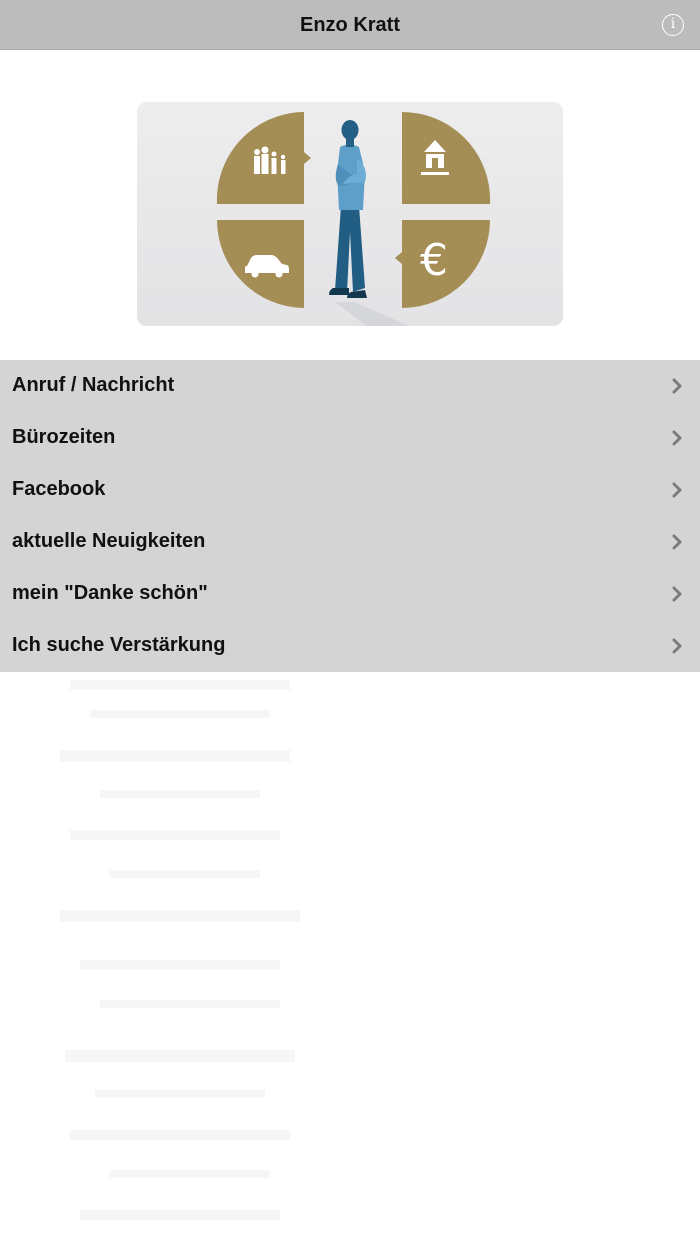  I want to click on info-icon: i, so click(673, 25).